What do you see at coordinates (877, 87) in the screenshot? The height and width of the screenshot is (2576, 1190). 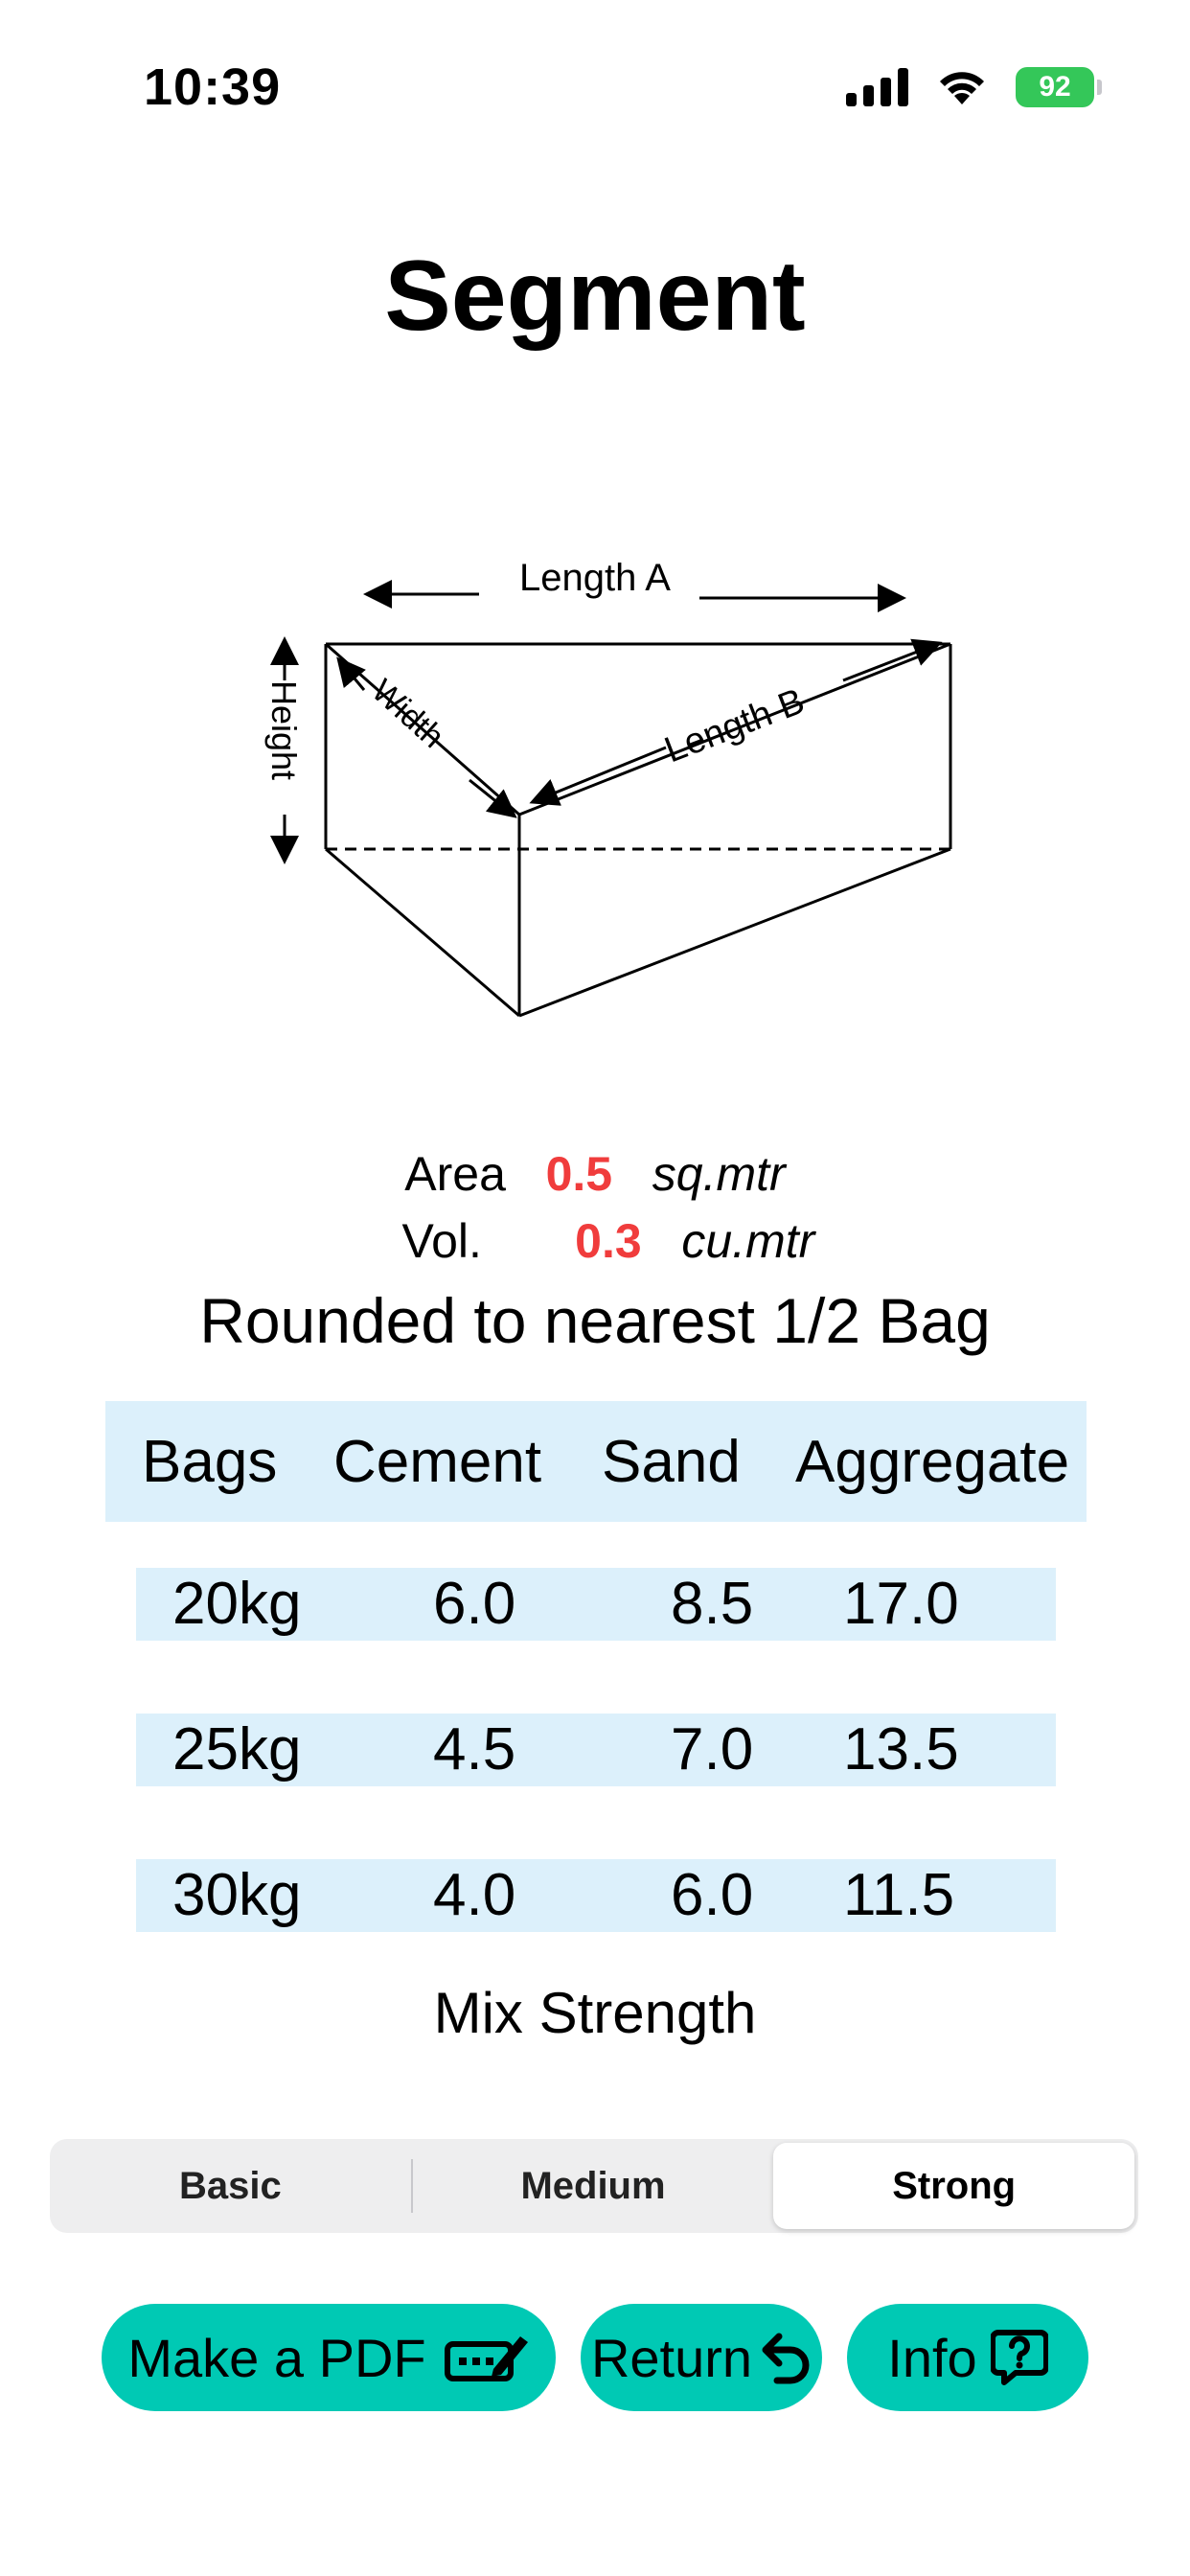 I see `cellular-signal-icon` at bounding box center [877, 87].